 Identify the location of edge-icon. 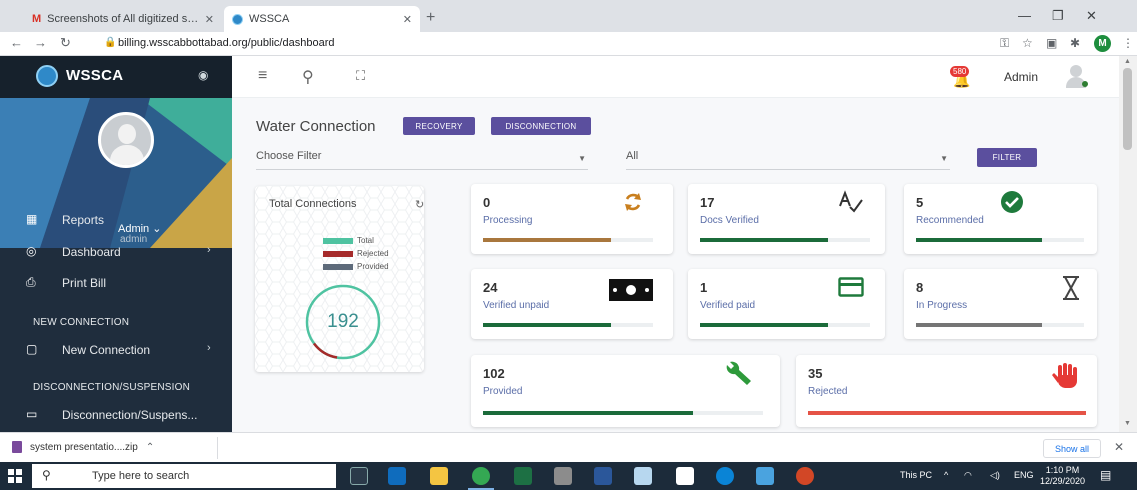
(725, 476).